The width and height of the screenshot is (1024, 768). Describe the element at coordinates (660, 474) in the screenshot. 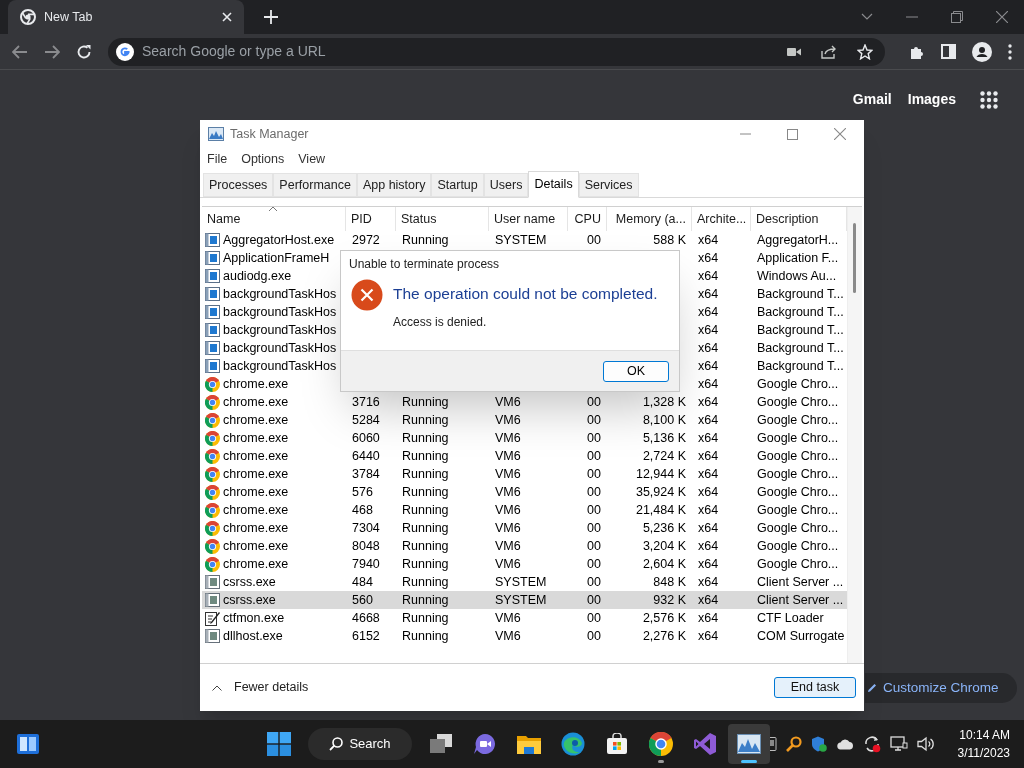

I see `table-cell-text: 12,944 K` at that location.